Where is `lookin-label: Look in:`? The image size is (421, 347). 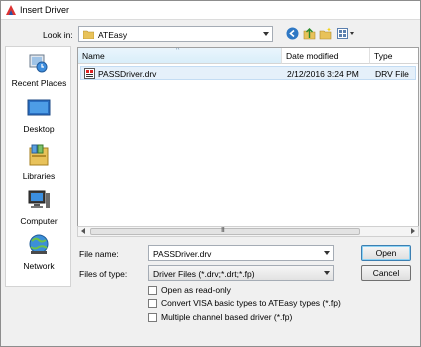 lookin-label: Look in: is located at coordinates (58, 35).